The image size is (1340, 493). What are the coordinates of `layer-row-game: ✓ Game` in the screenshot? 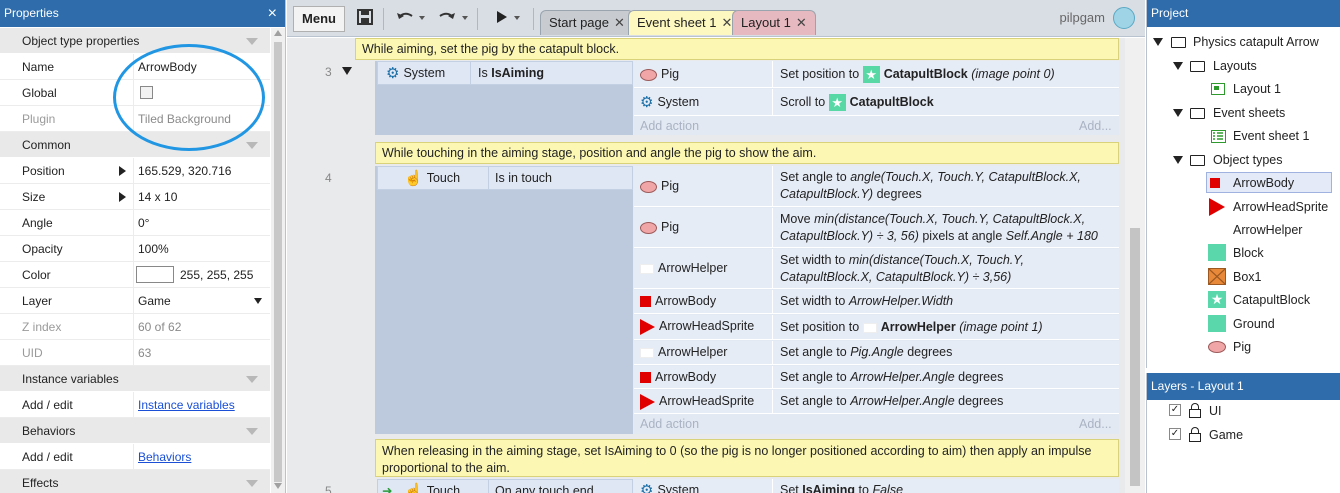 It's located at (1243, 435).